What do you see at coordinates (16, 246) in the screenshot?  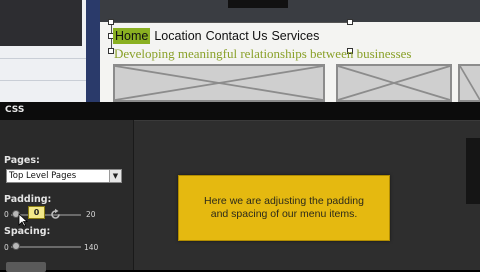 I see `spacing-slider-knob` at bounding box center [16, 246].